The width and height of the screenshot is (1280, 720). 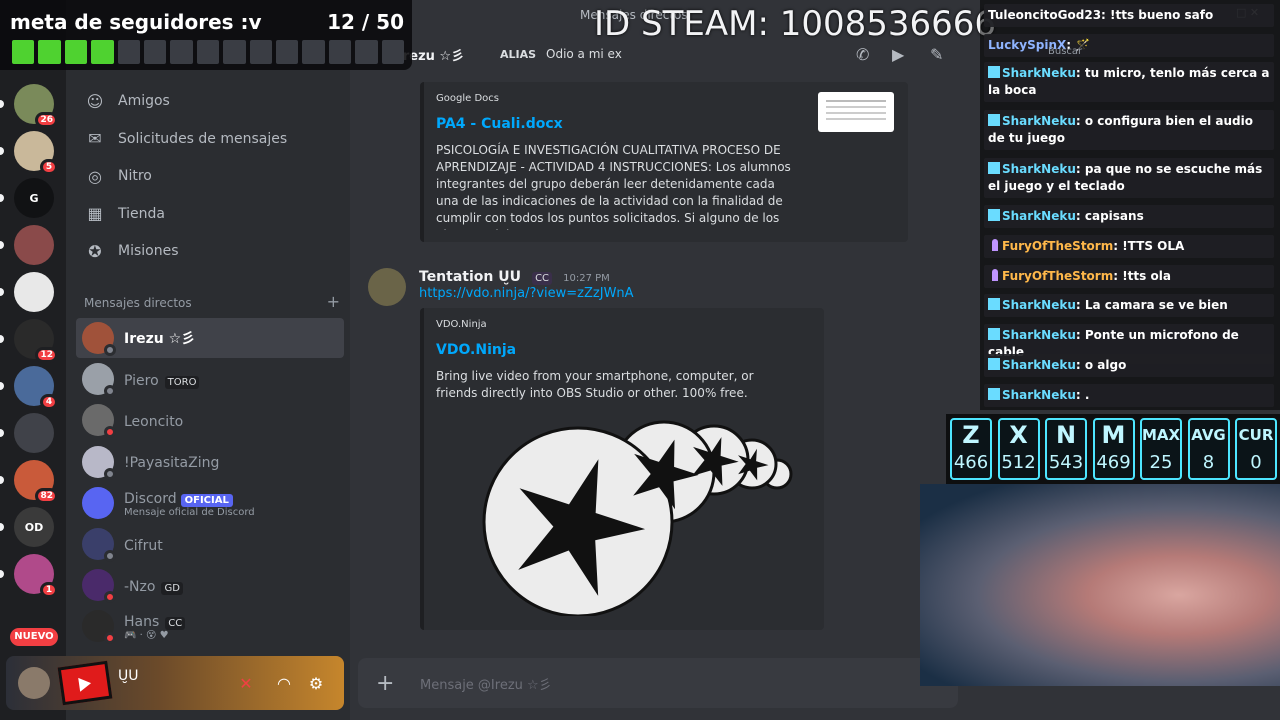 I want to click on author-guild-tag: CC, so click(x=542, y=278).